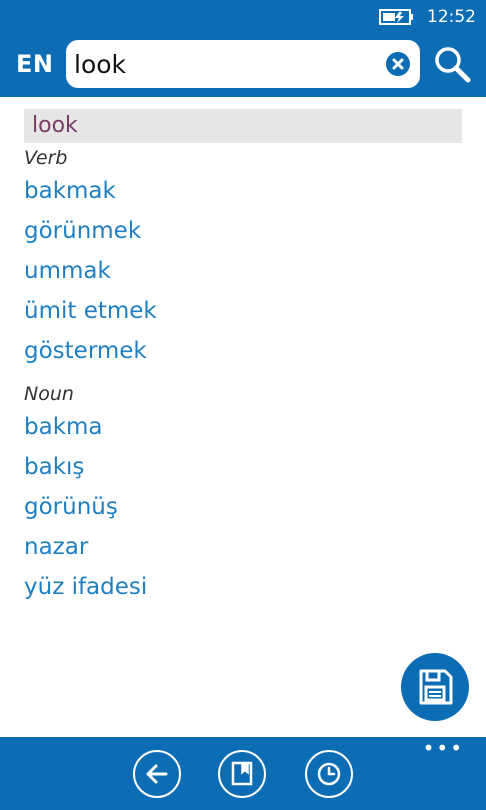 The width and height of the screenshot is (486, 810). I want to click on clear-icon, so click(398, 64).